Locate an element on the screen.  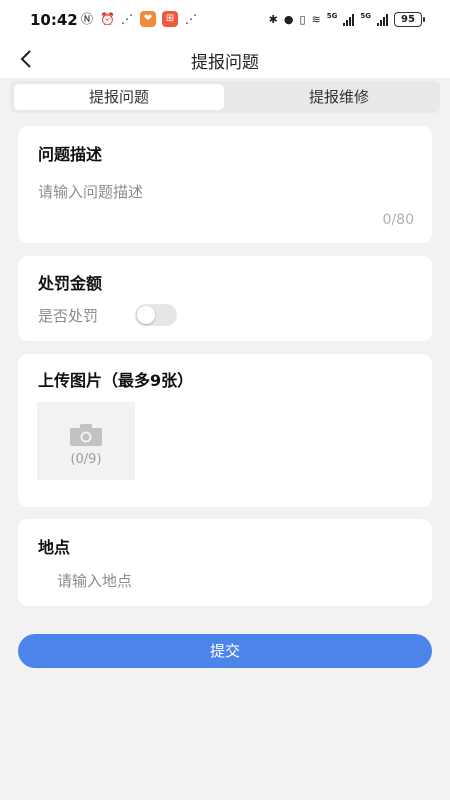
tab-report-repair: 提报维修 is located at coordinates (339, 97).